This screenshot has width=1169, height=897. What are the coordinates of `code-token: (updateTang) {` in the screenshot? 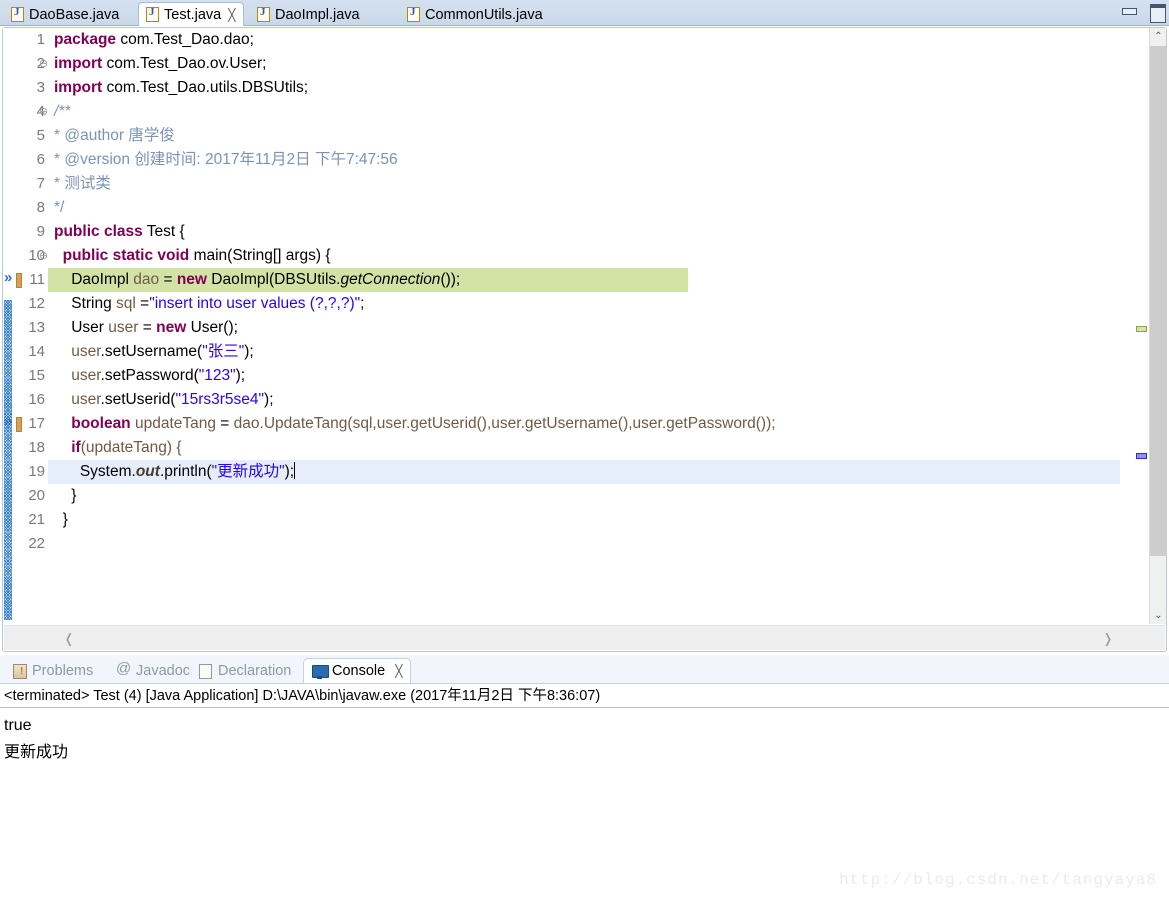 It's located at (131, 447).